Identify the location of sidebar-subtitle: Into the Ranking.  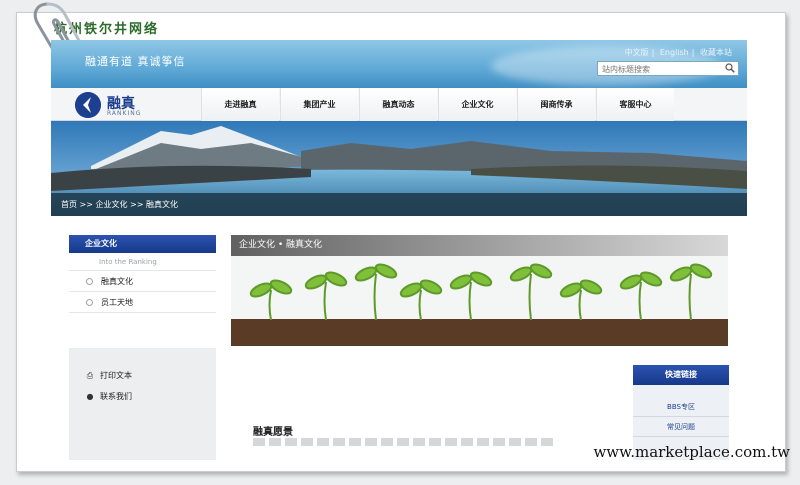
(142, 262).